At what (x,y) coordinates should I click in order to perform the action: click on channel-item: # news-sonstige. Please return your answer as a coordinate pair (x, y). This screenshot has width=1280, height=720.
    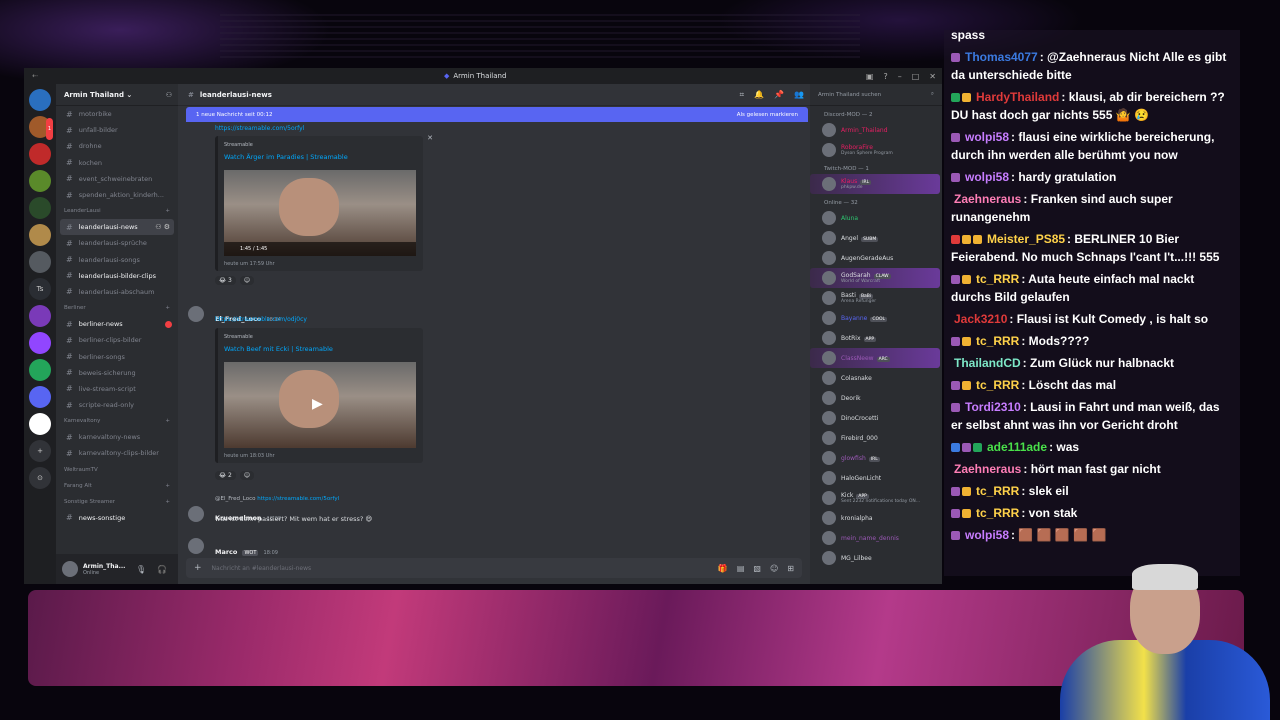
    Looking at the image, I should click on (117, 518).